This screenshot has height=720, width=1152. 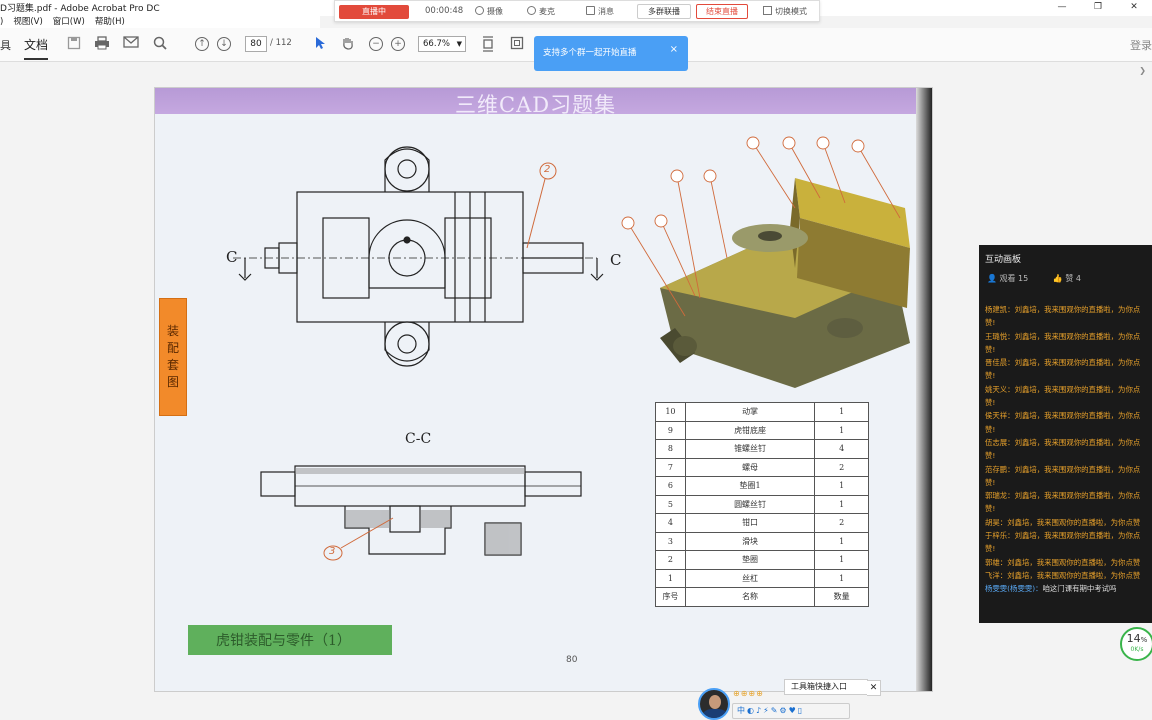 What do you see at coordinates (670, 523) in the screenshot?
I see `table-cell: 4` at bounding box center [670, 523].